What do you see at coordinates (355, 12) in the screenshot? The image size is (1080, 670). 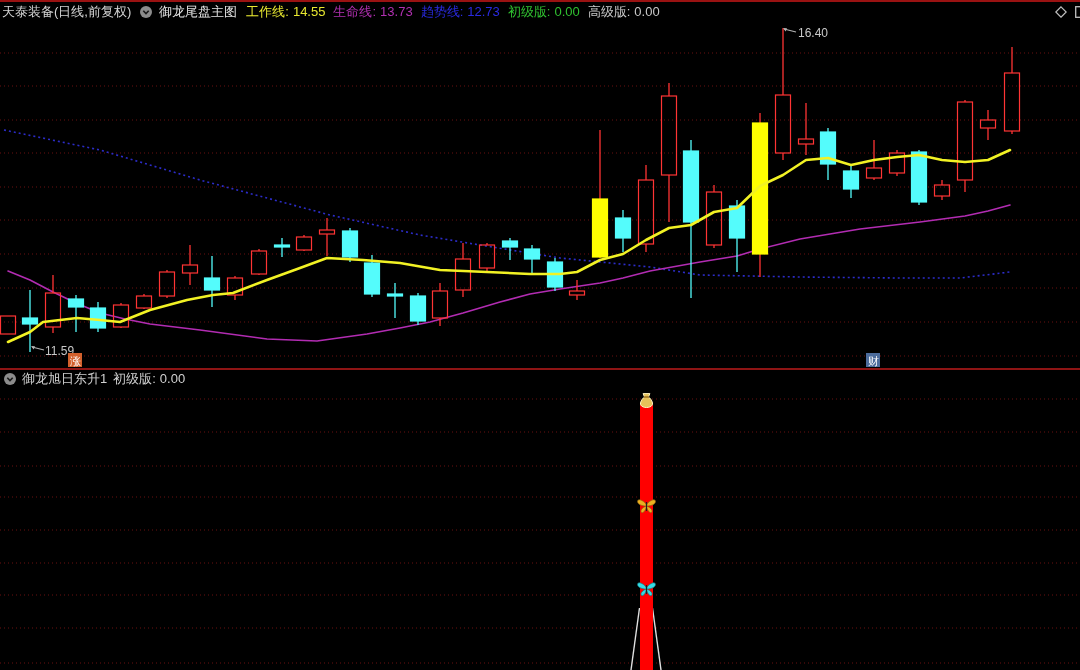 I see `indicator-label: 生命线:` at bounding box center [355, 12].